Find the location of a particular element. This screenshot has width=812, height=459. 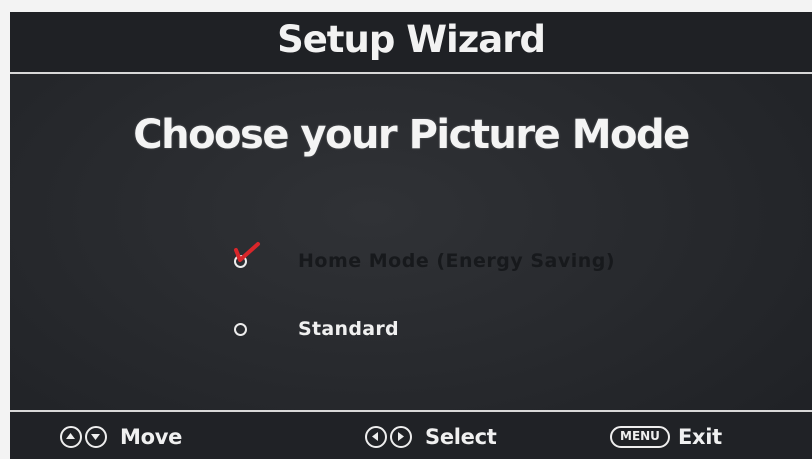

page-title: Choose your Picture Mode is located at coordinates (411, 135).